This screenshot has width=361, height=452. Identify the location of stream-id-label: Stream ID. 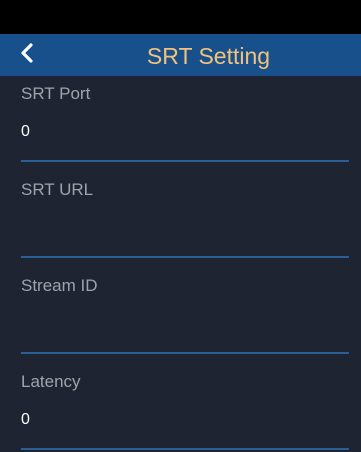
(59, 285).